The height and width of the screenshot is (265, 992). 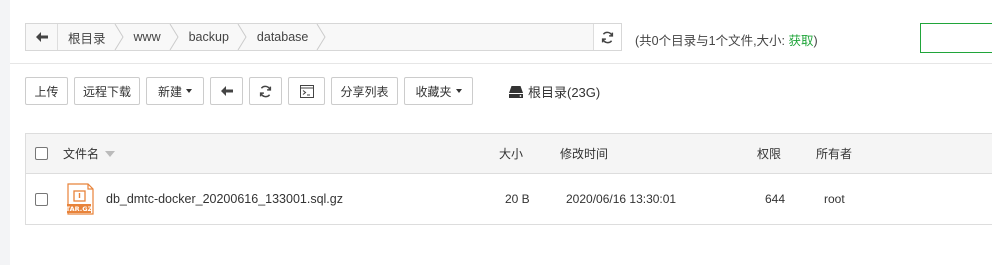 I want to click on terminal-button, so click(x=306, y=91).